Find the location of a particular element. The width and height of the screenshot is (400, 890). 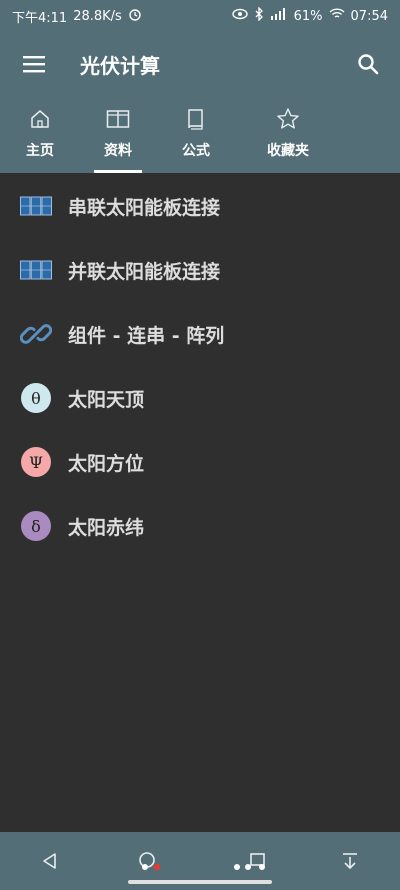

status-bar: 下午4:11 28.8K/s 61% 07:54 is located at coordinates (200, 16).